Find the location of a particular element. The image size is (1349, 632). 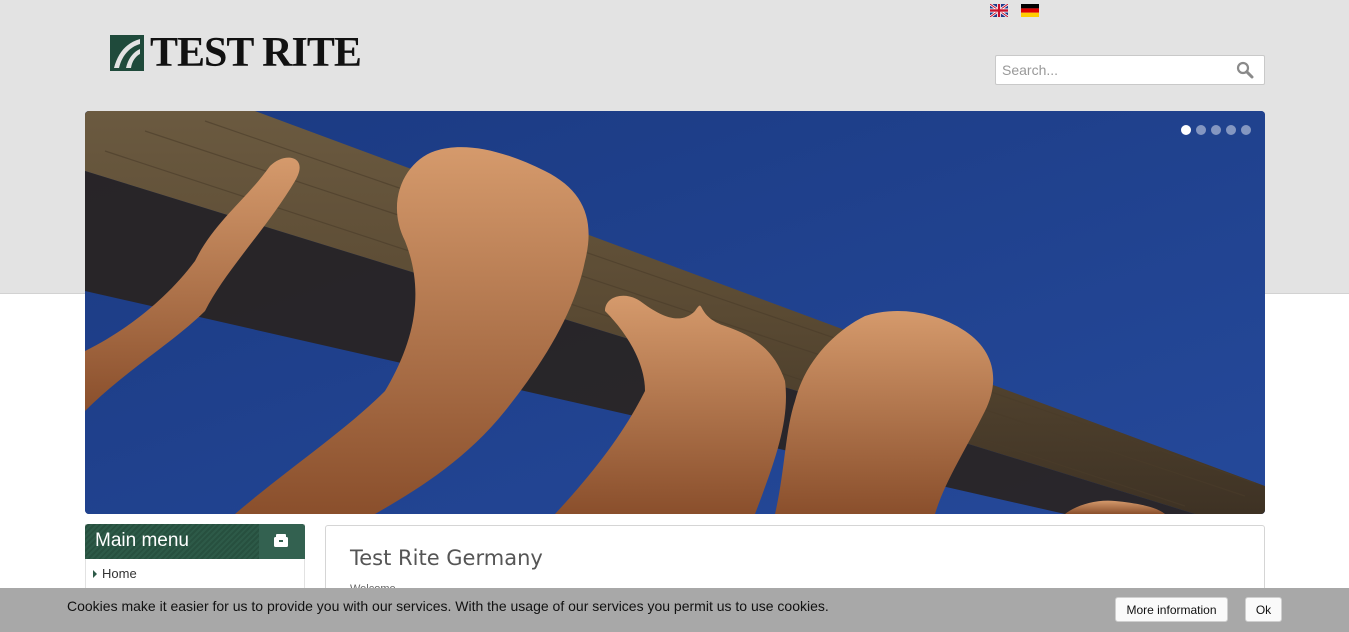

search-input is located at coordinates (1108, 70).